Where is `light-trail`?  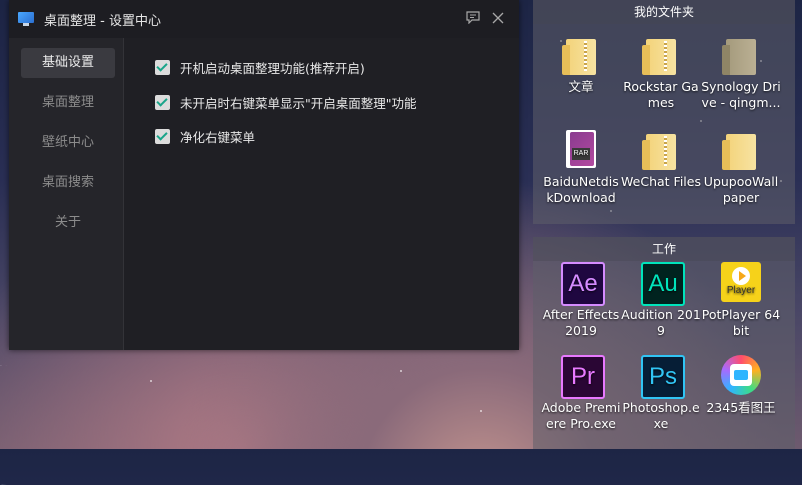 light-trail is located at coordinates (27, 425).